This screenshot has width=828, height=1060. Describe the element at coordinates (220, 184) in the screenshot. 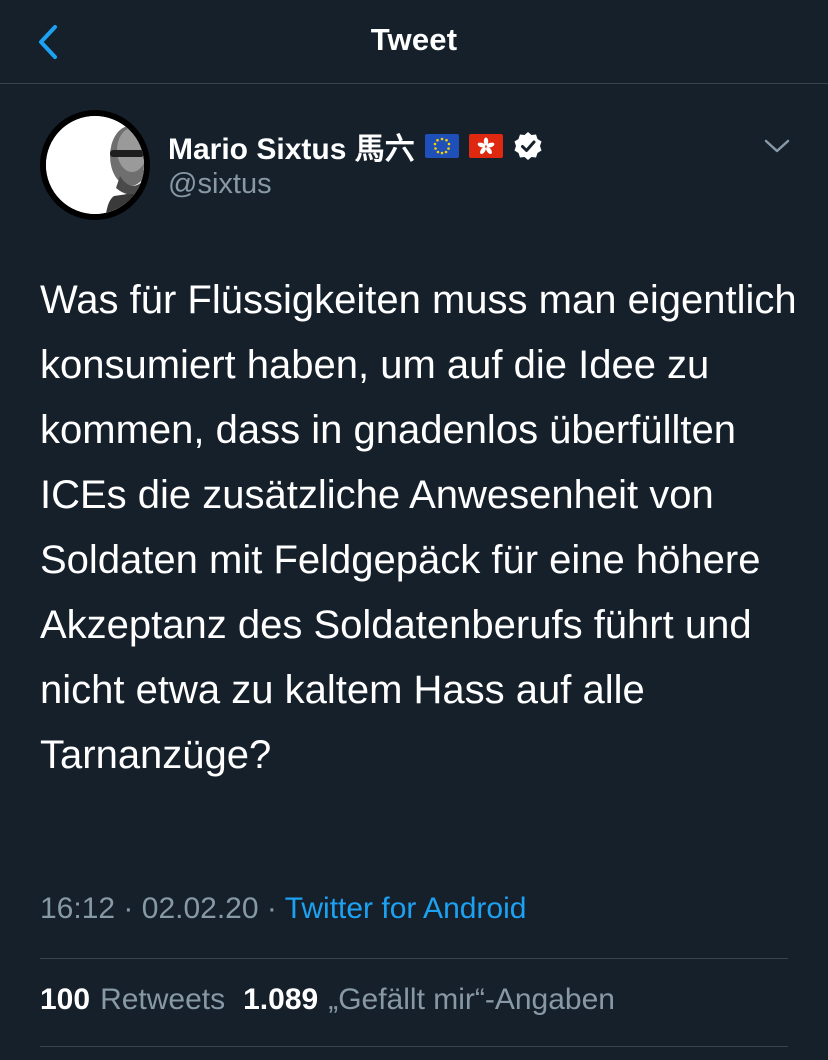

I see `author-handle: @sixtus` at that location.